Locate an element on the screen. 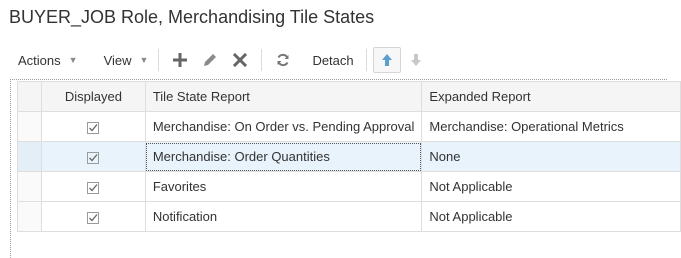 The image size is (681, 258). move-down-button is located at coordinates (416, 60).